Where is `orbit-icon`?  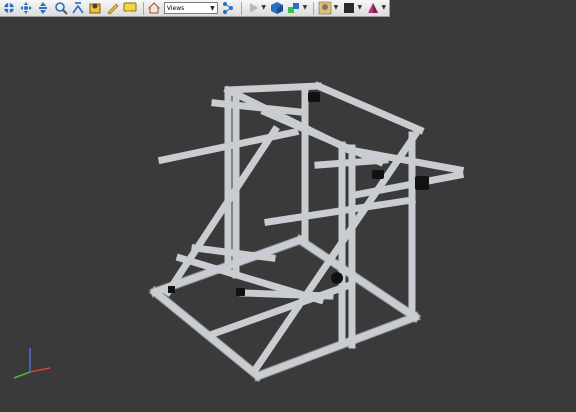 orbit-icon is located at coordinates (8, 8).